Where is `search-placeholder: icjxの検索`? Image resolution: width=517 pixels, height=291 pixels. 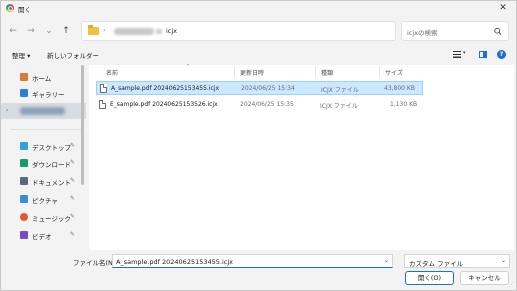 search-placeholder: icjxの検索 is located at coordinates (422, 33).